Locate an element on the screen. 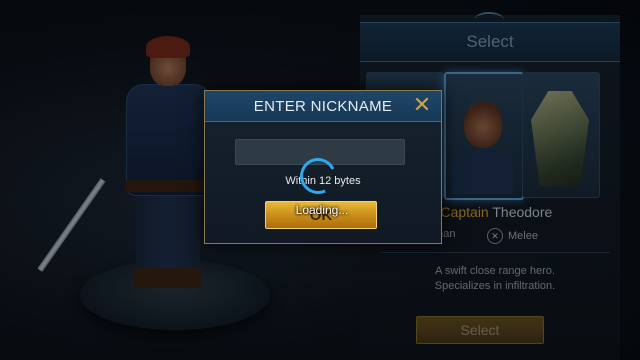  dialog-title: ENTER NICKNAME is located at coordinates (323, 106).